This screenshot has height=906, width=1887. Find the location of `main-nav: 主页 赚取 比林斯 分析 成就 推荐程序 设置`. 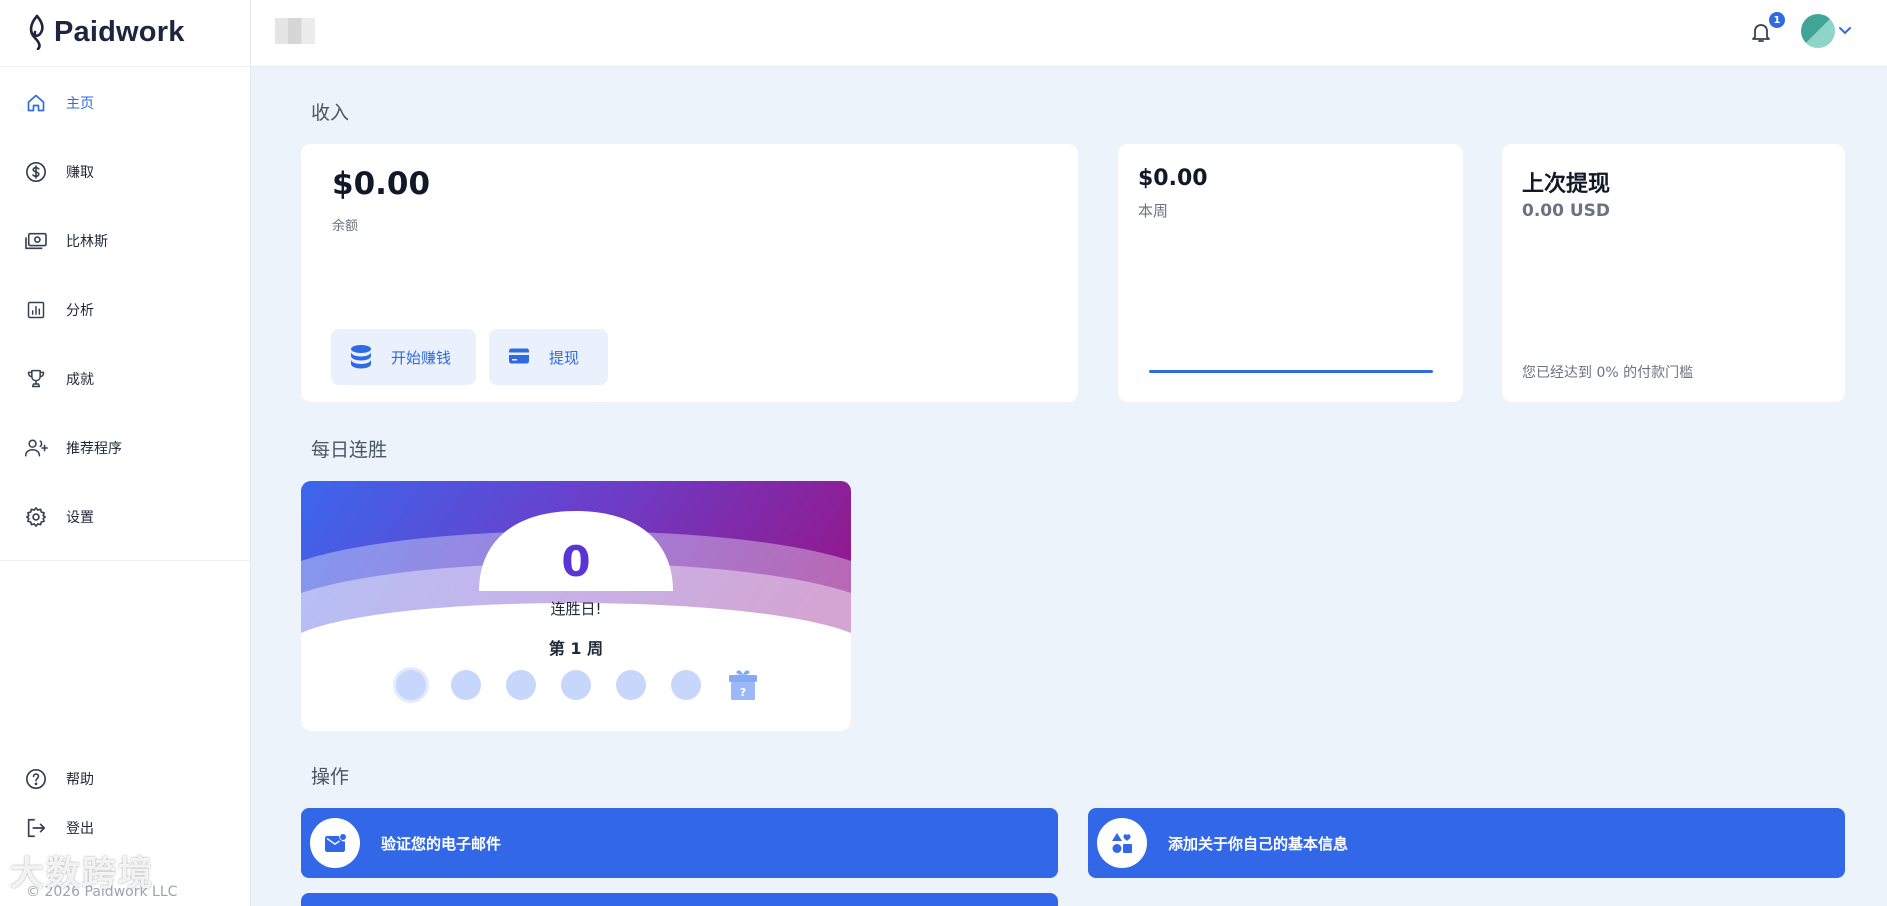

main-nav: 主页 赚取 比林斯 分析 成就 推荐程序 设置 is located at coordinates (125, 309).